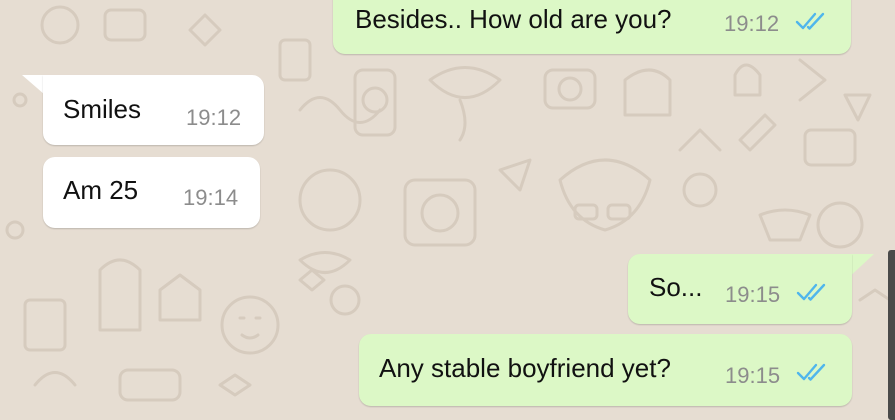  What do you see at coordinates (525, 368) in the screenshot?
I see `message-text: Any stable boyfriend yet?` at bounding box center [525, 368].